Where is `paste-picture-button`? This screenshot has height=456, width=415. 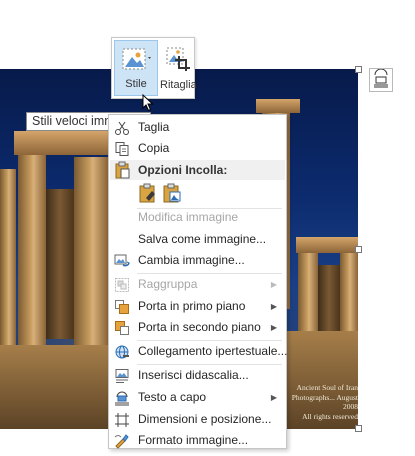 paste-picture-button is located at coordinates (172, 193).